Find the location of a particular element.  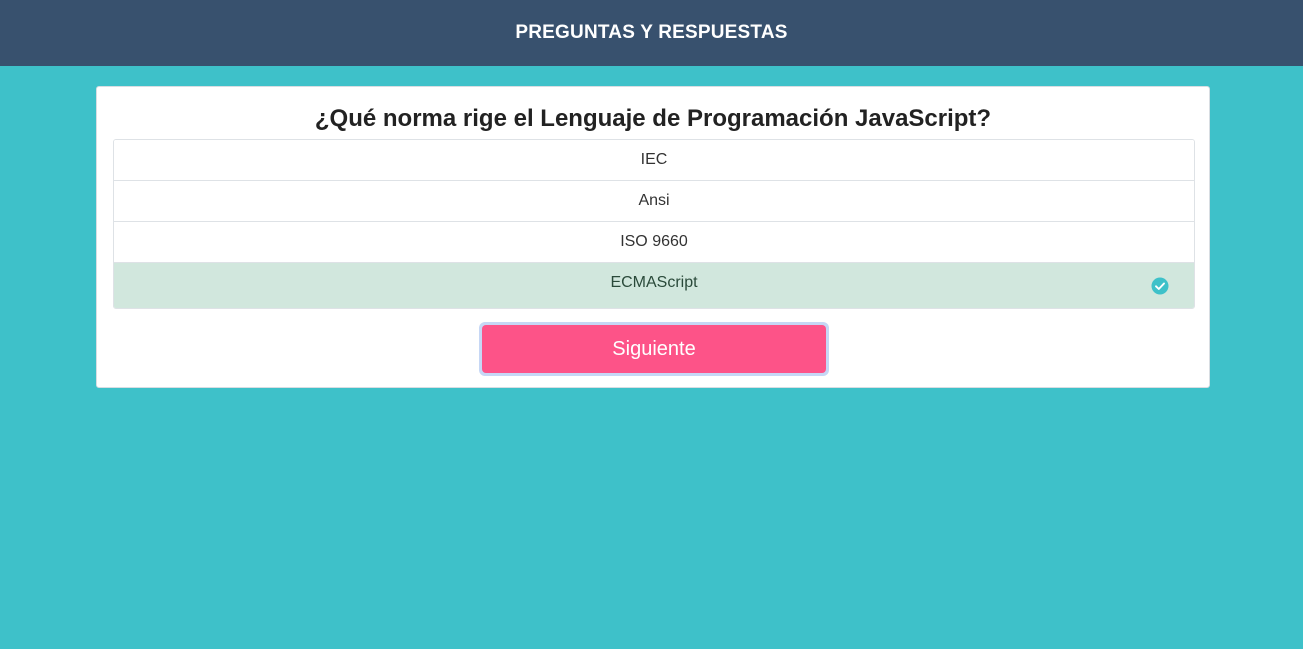

answer-label: ISO 9660 is located at coordinates (654, 241).